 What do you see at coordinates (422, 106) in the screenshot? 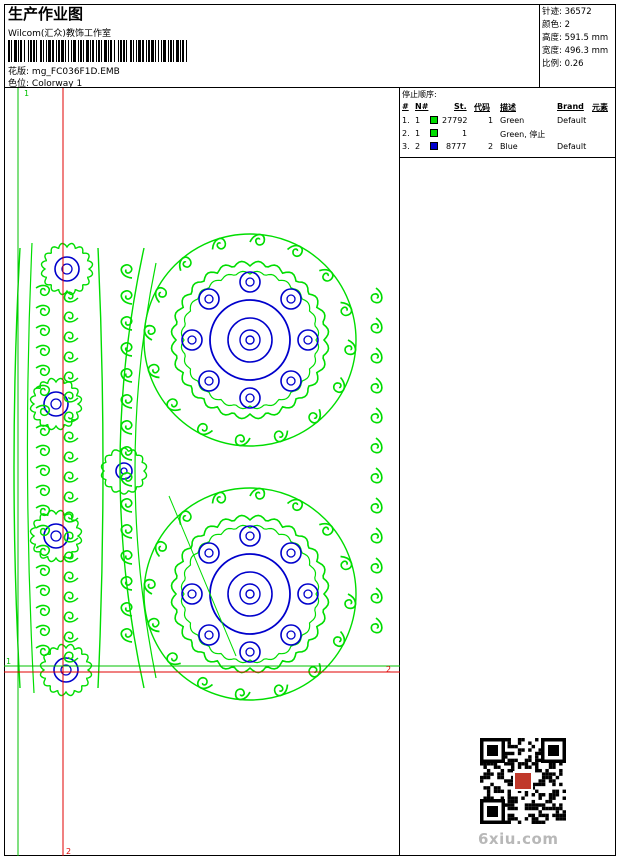
I see `col-header-needle: N#` at bounding box center [422, 106].